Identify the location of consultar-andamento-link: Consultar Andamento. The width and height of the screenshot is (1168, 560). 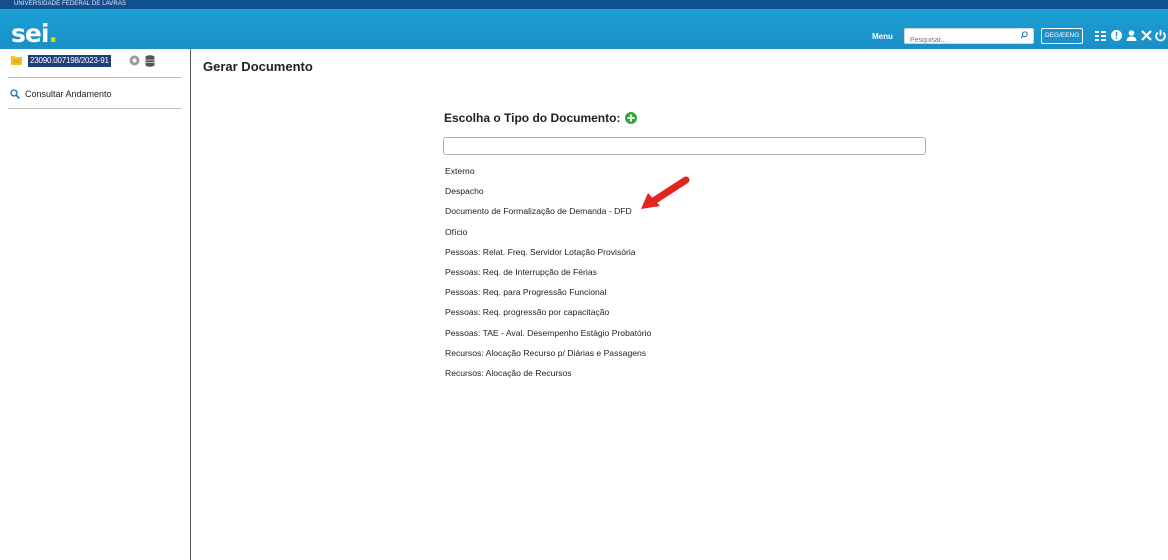
(61, 94).